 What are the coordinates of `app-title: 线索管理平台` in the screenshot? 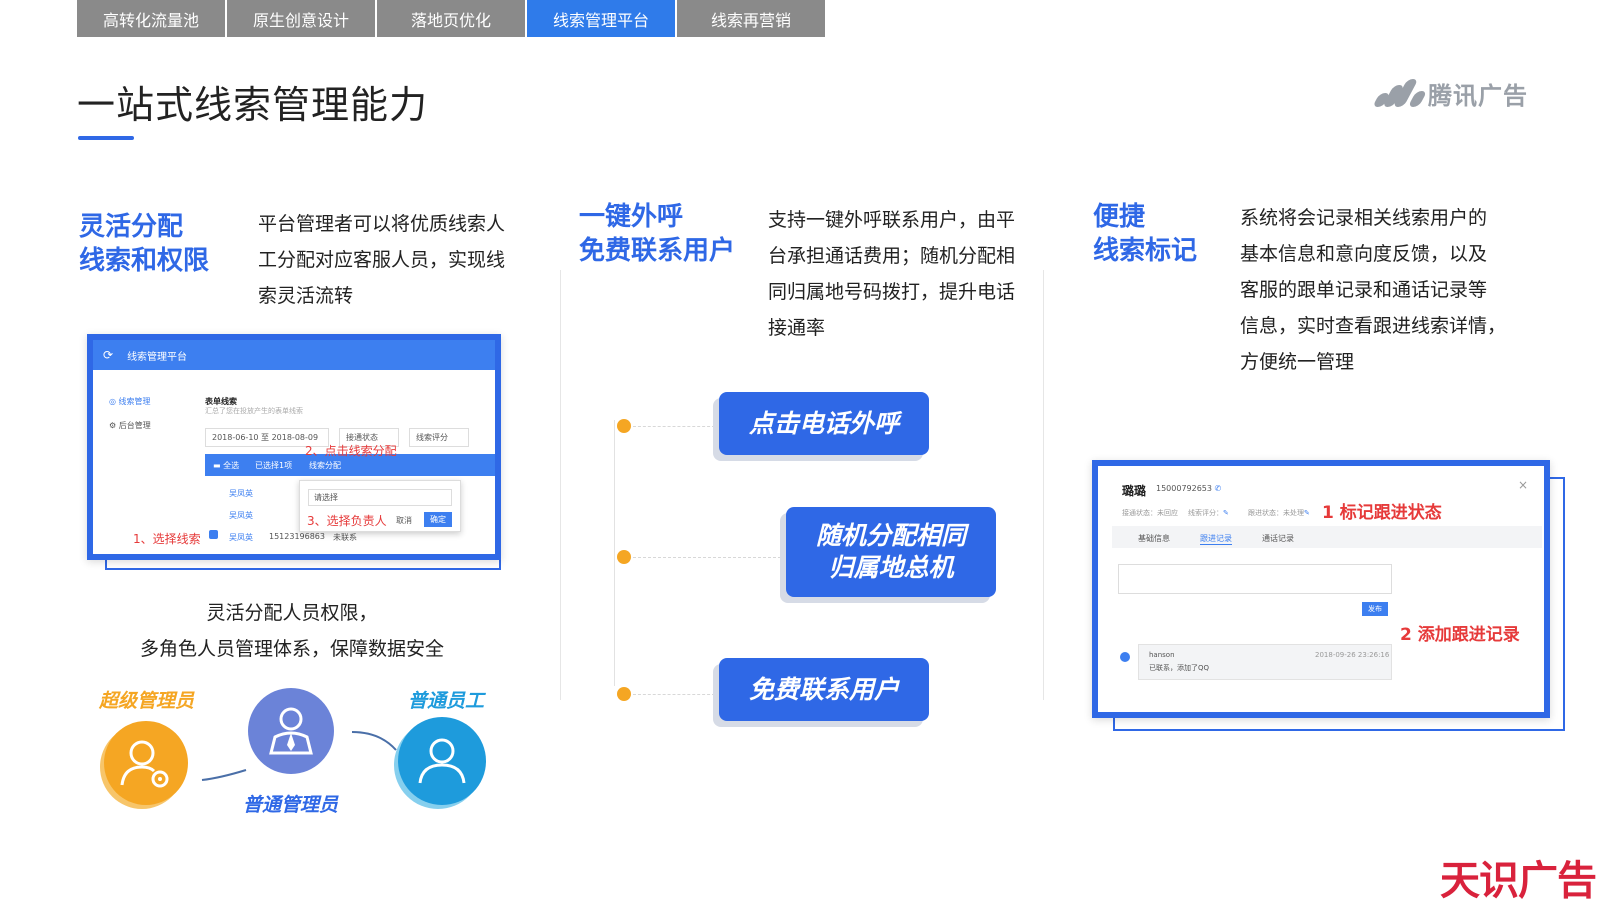 It's located at (157, 357).